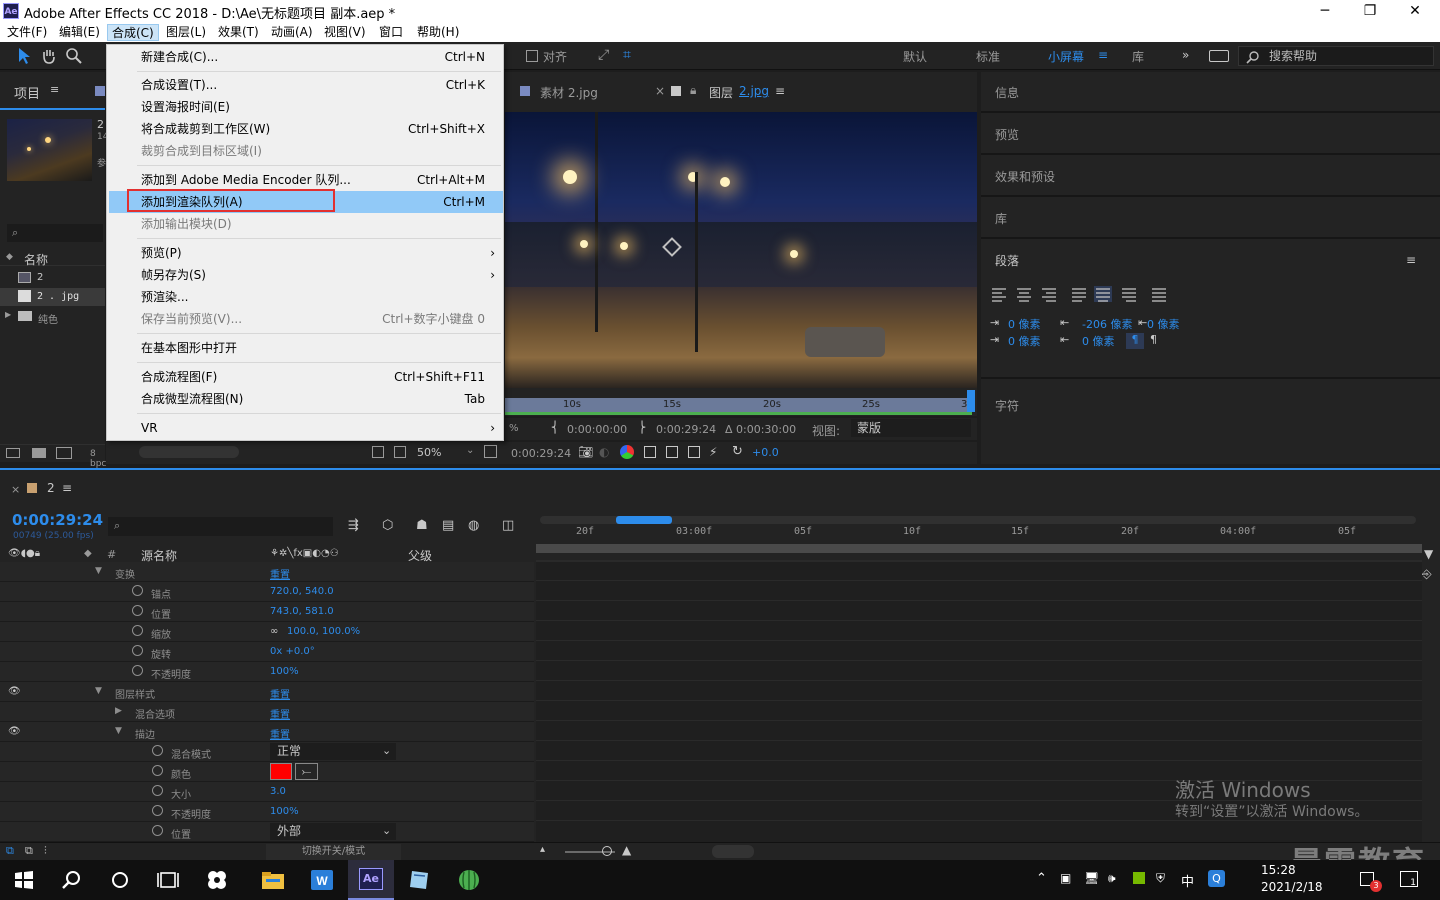  What do you see at coordinates (1135, 341) in the screenshot?
I see `ltr-direction-icon: ¶` at bounding box center [1135, 341].